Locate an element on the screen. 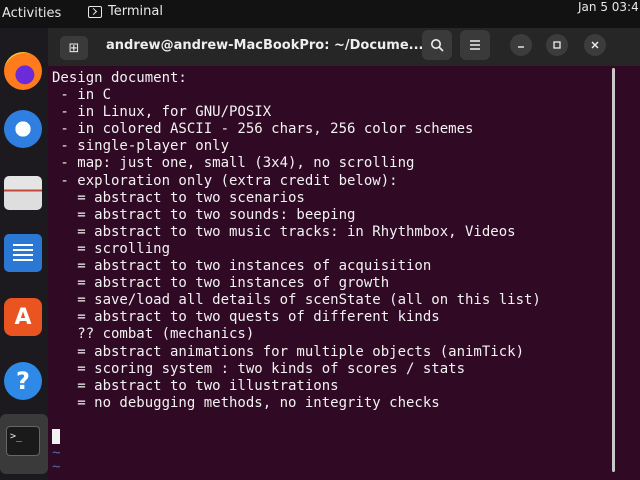 The width and height of the screenshot is (640, 480). terminal-line: - in C is located at coordinates (82, 95).